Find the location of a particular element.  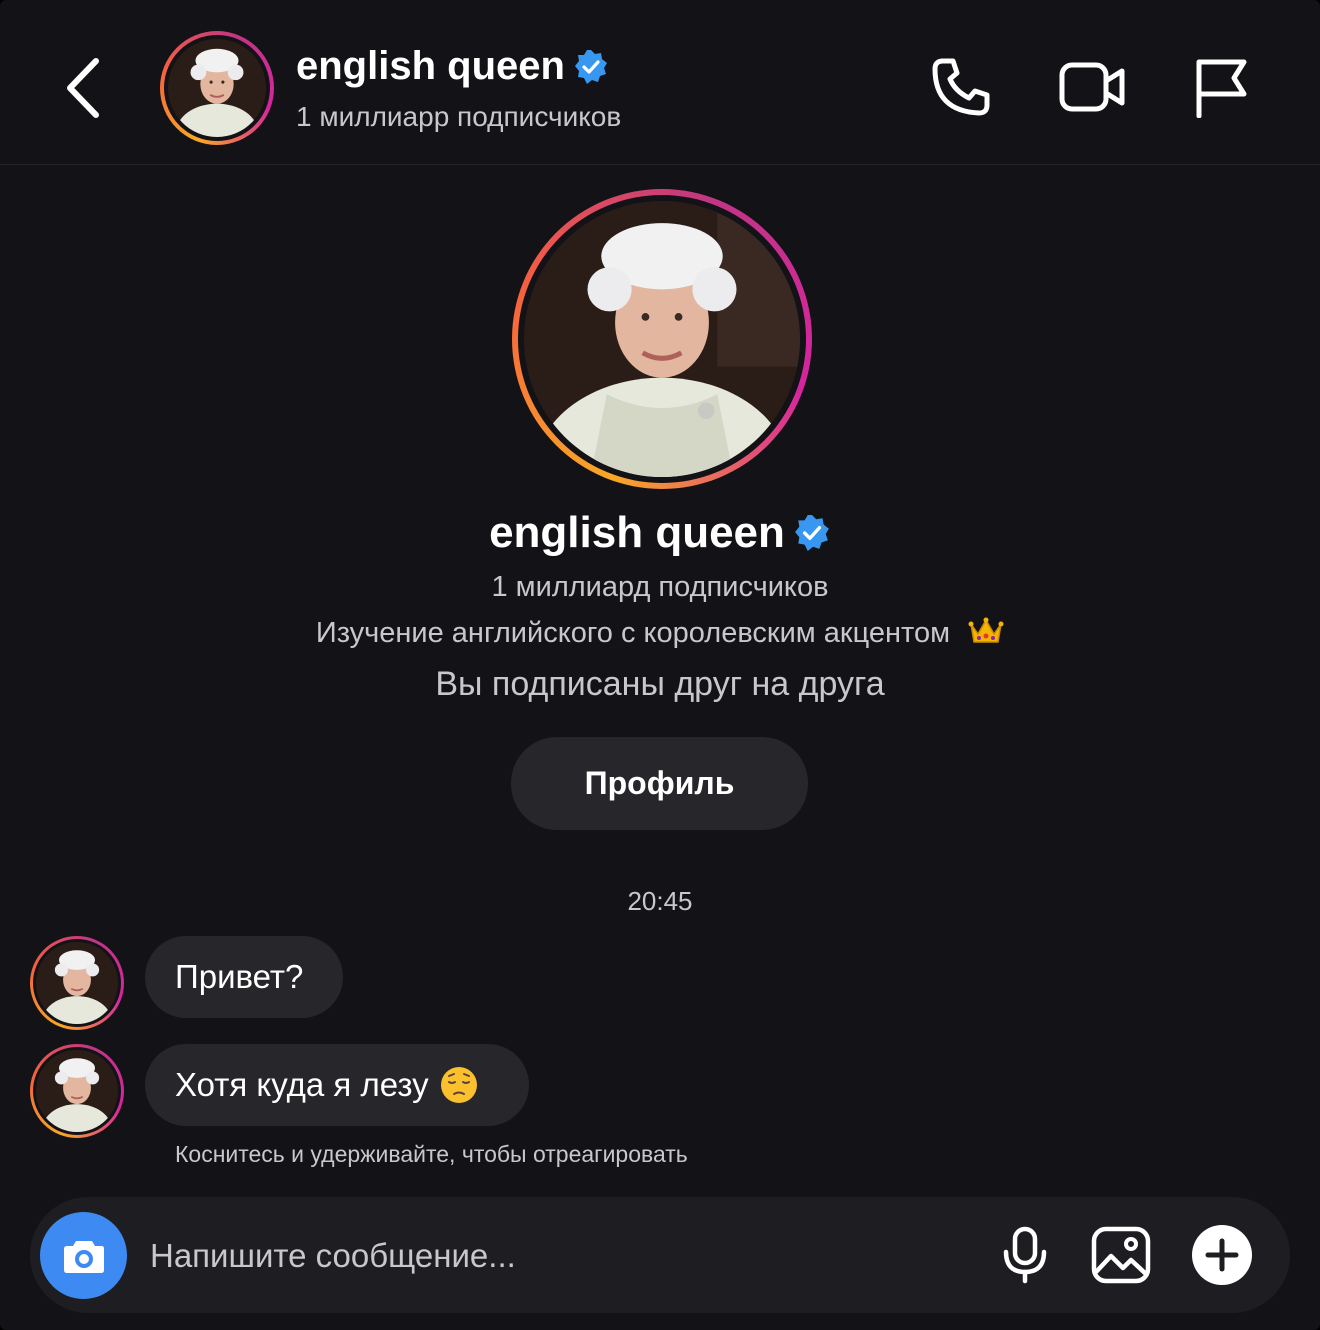

message-bubble: Привет? is located at coordinates (244, 977).